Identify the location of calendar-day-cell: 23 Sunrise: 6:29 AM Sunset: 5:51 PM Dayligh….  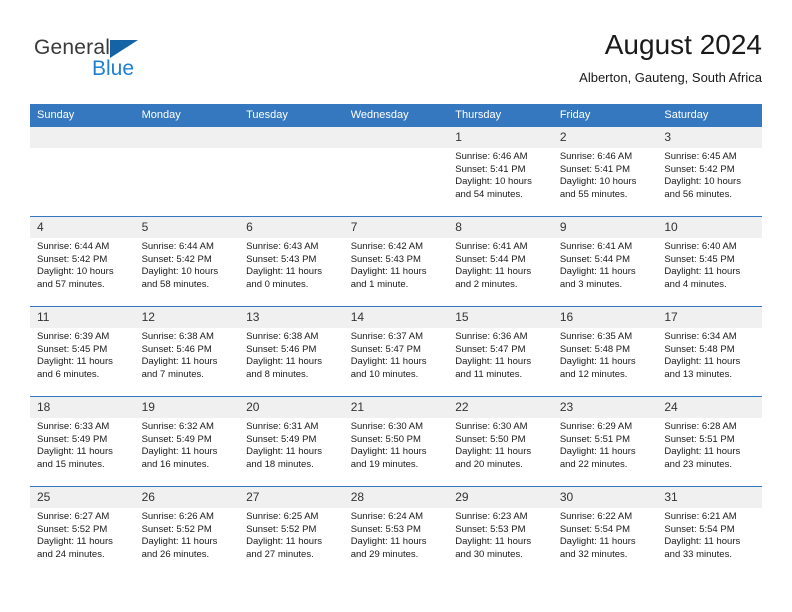
(605, 441).